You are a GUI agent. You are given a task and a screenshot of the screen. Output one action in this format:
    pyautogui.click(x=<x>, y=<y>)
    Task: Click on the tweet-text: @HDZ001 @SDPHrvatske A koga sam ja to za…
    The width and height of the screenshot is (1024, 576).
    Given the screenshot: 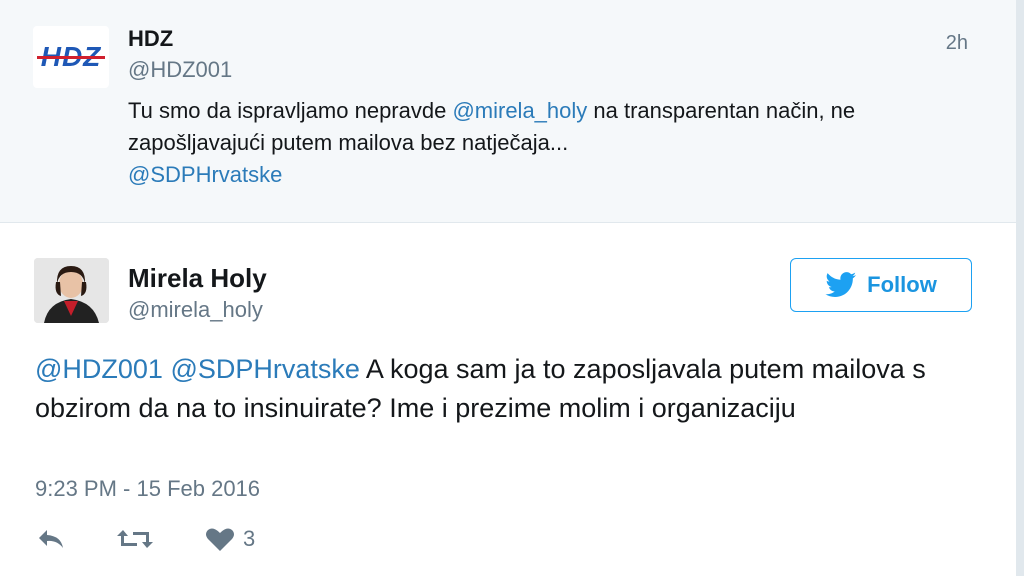 What is the action you would take?
    pyautogui.click(x=510, y=389)
    